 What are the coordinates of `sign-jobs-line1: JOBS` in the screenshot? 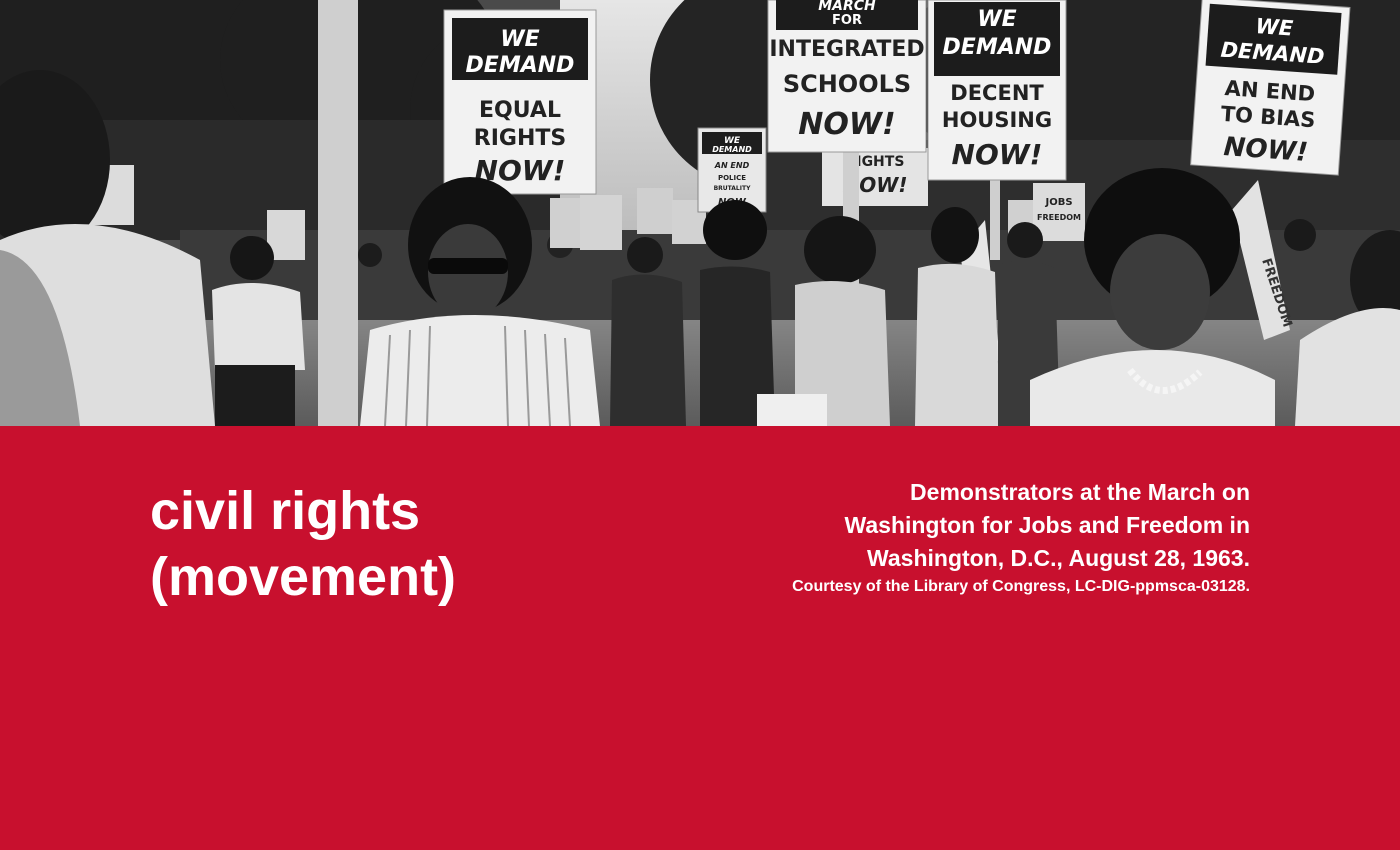 It's located at (1058, 202).